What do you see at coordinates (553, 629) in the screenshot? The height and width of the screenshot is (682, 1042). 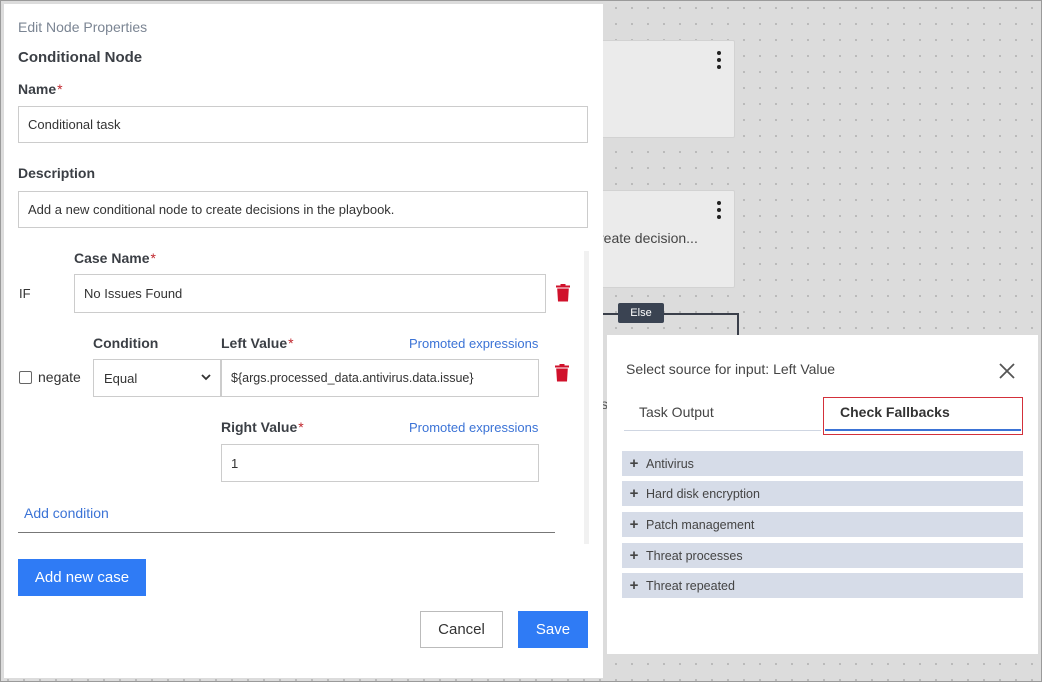 I see `save-button: Save` at bounding box center [553, 629].